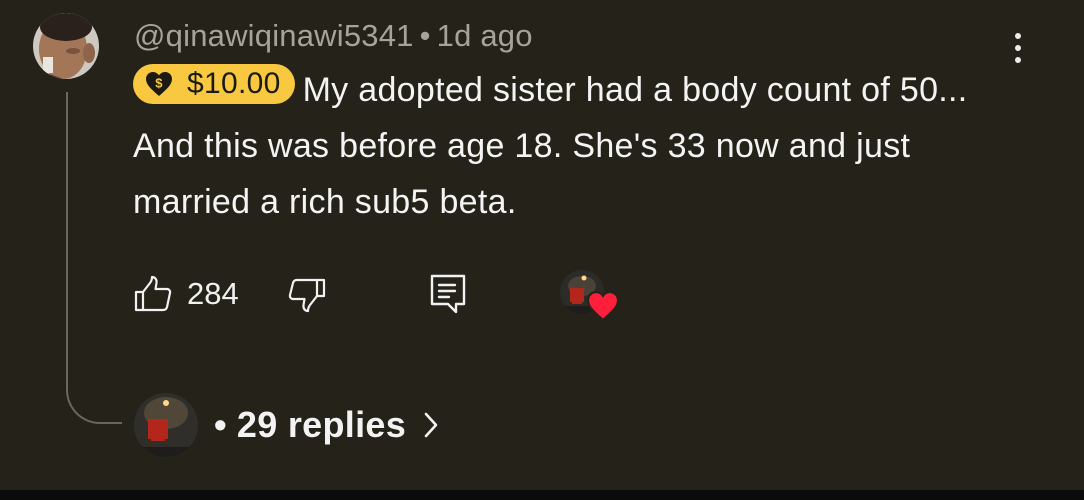  Describe the element at coordinates (186, 294) in the screenshot. I see `like-button: 284` at that location.